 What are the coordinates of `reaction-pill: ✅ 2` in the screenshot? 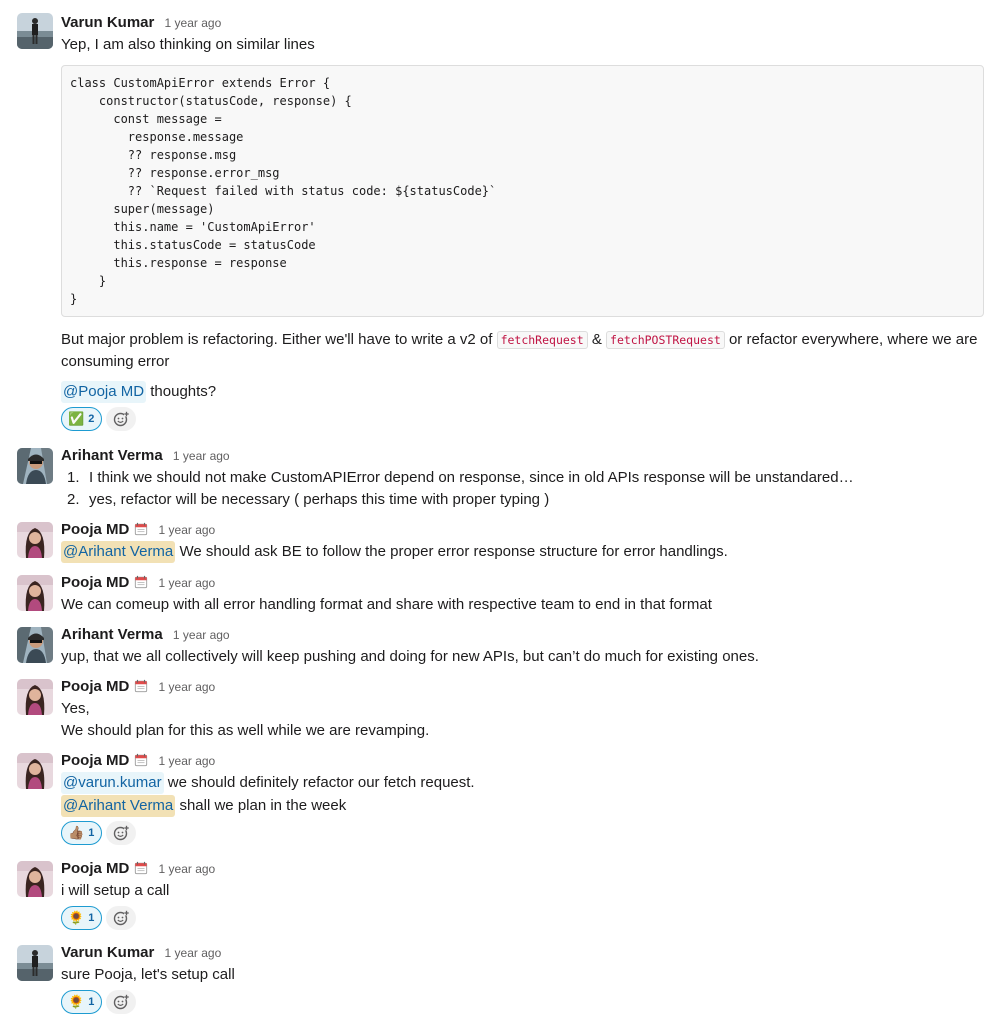 It's located at (82, 419).